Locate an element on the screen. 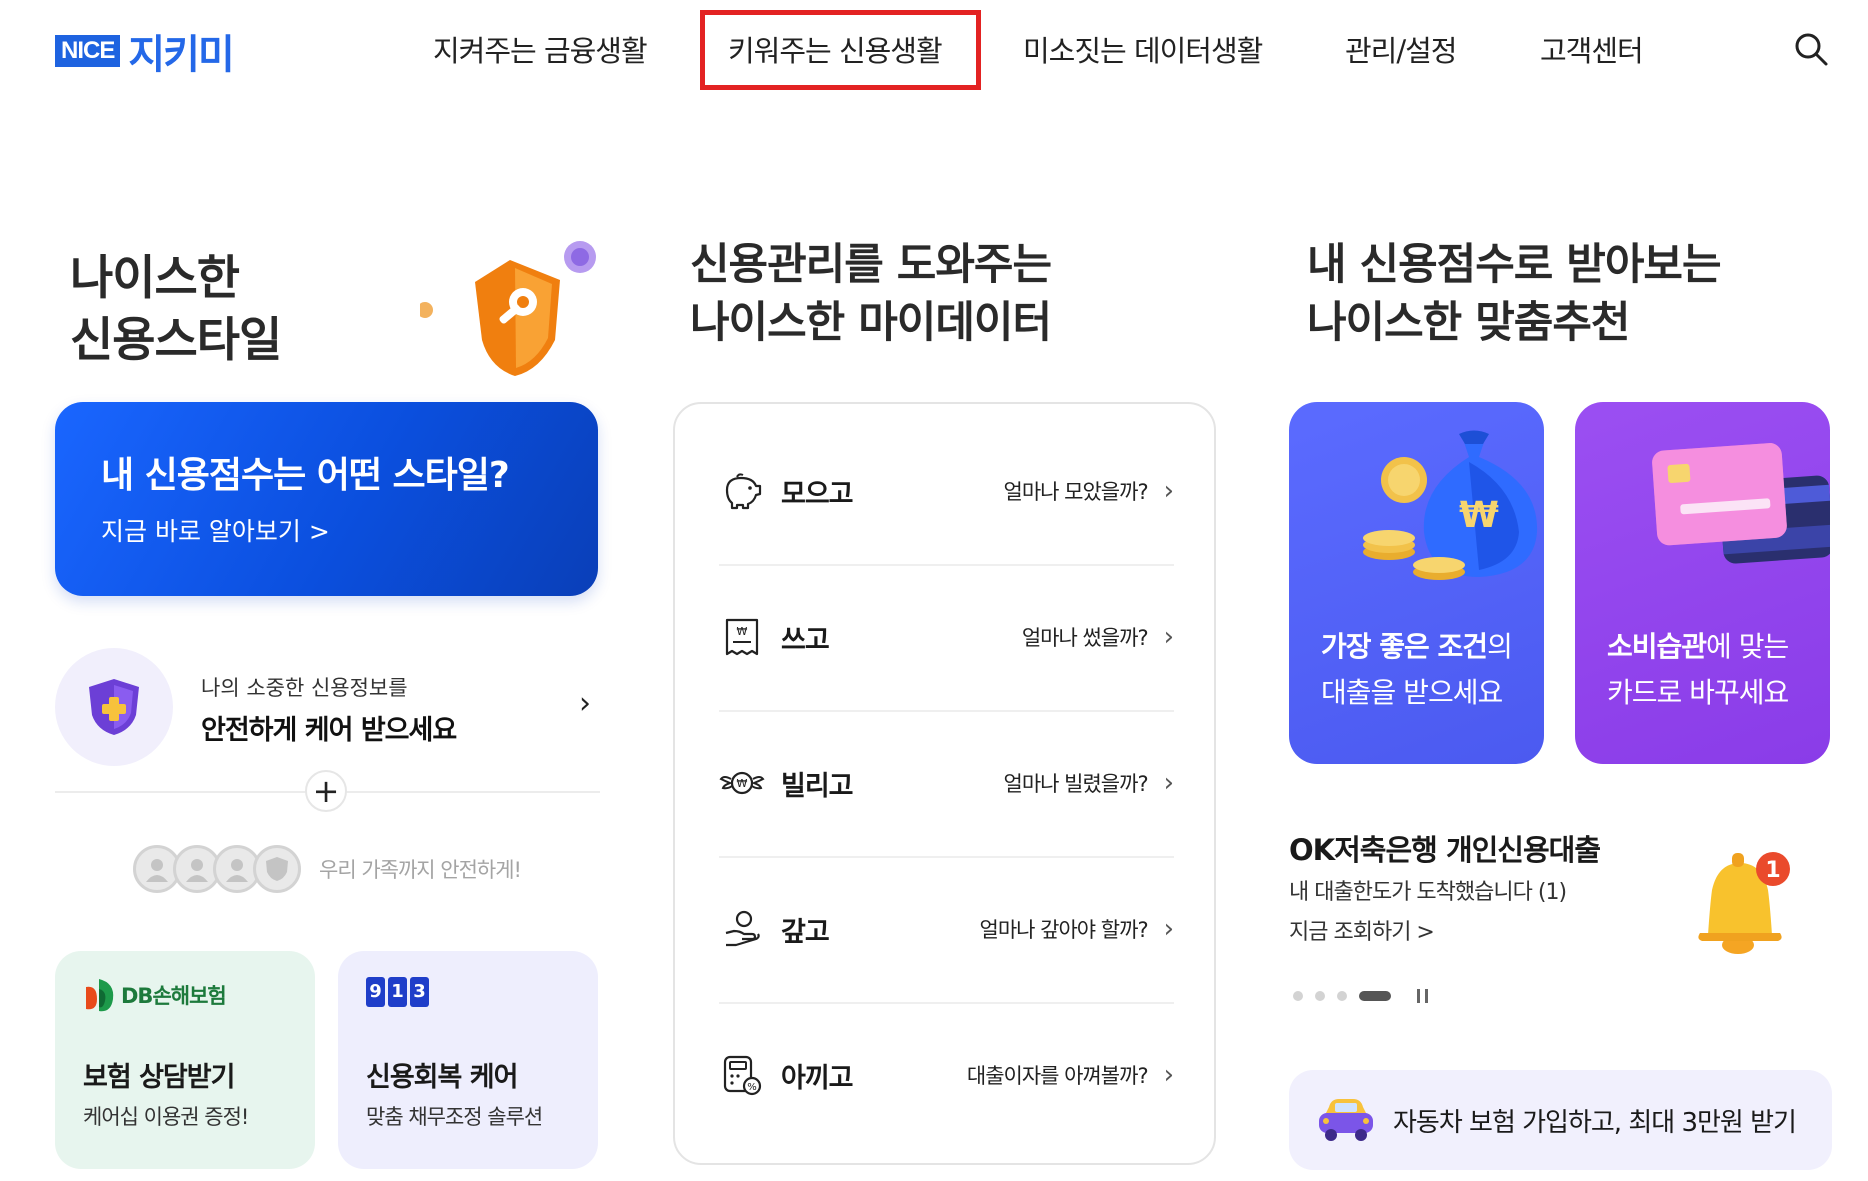  insurance-consult-title: 보험 상담받기 is located at coordinates (159, 1077).